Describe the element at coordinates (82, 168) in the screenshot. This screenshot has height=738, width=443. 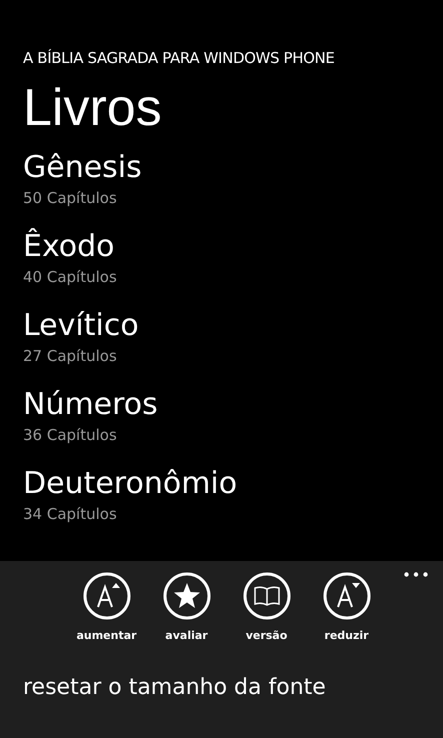
I see `book-name: Gênesis` at that location.